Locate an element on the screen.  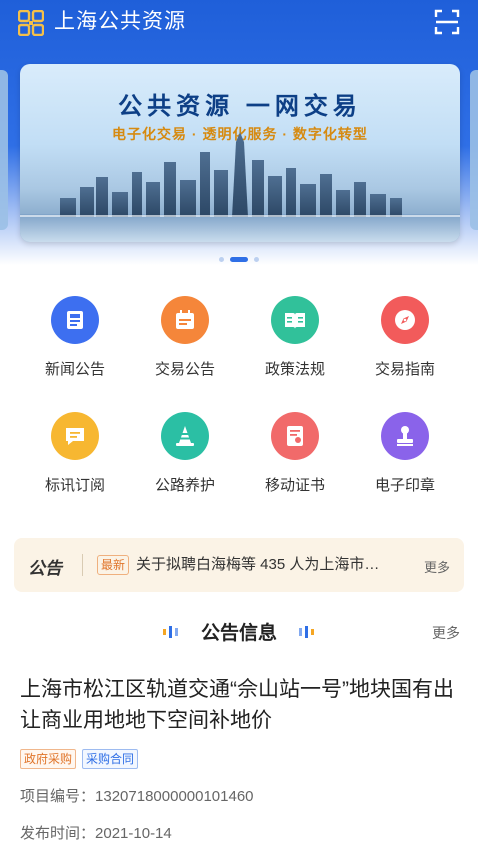
publish-time: 发布时间：2021-10-14 is located at coordinates (96, 832).